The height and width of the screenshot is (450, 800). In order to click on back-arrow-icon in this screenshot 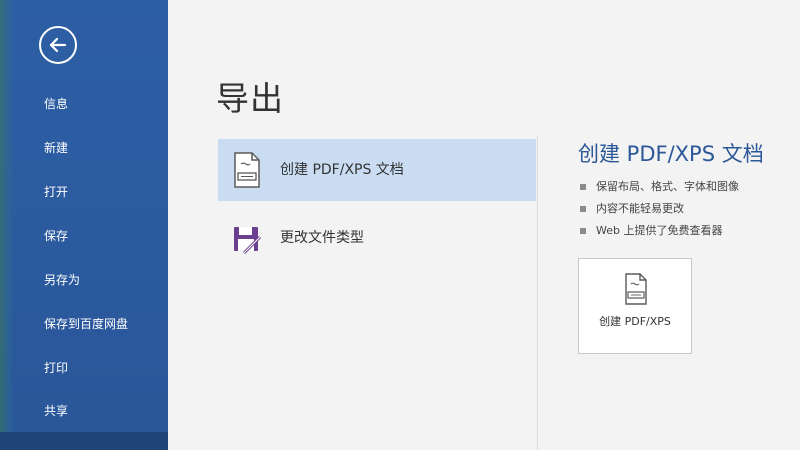, I will do `click(58, 45)`.